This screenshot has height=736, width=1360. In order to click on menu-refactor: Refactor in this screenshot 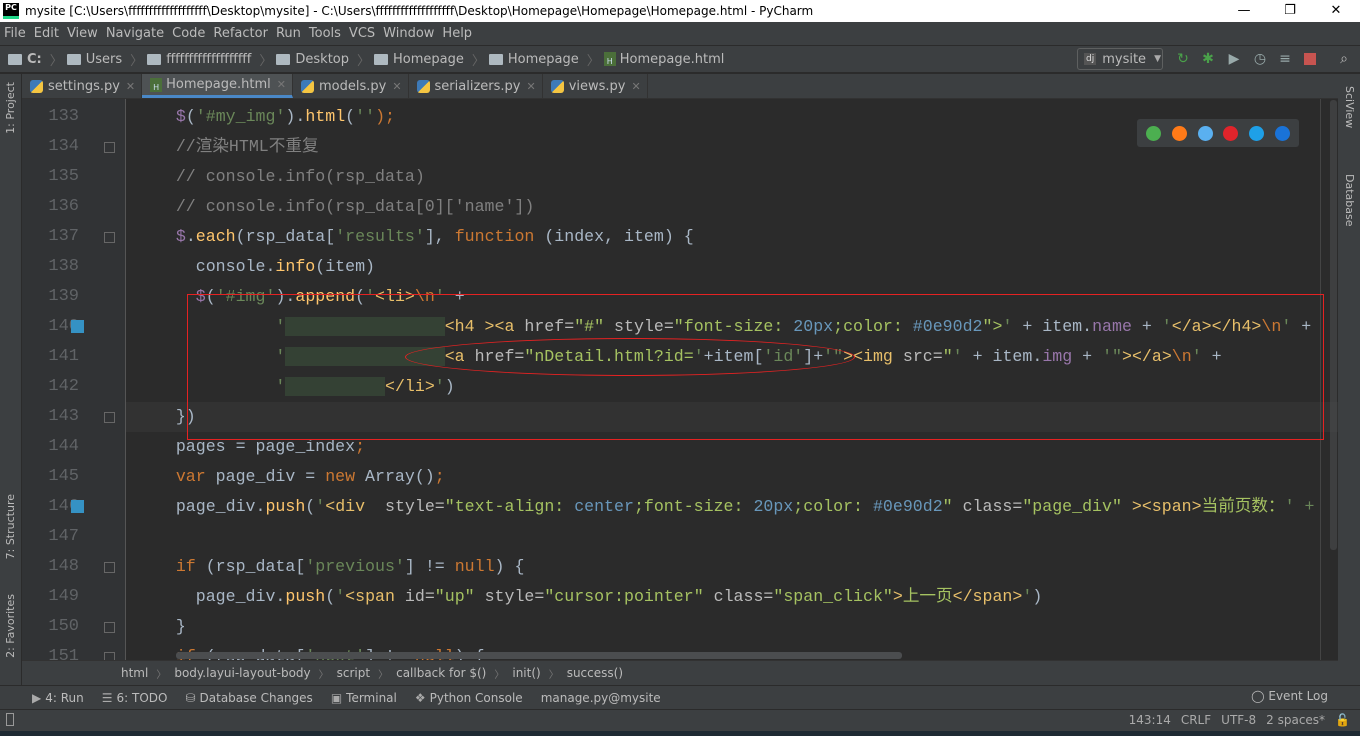, I will do `click(240, 33)`.